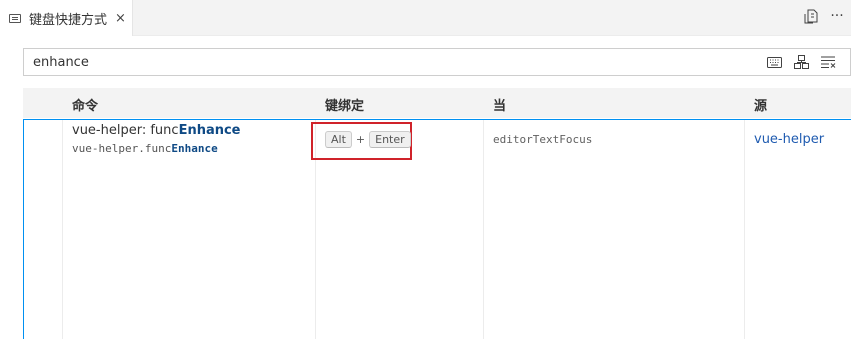 This screenshot has height=339, width=851. What do you see at coordinates (120, 18) in the screenshot?
I see `close-icon: ×` at bounding box center [120, 18].